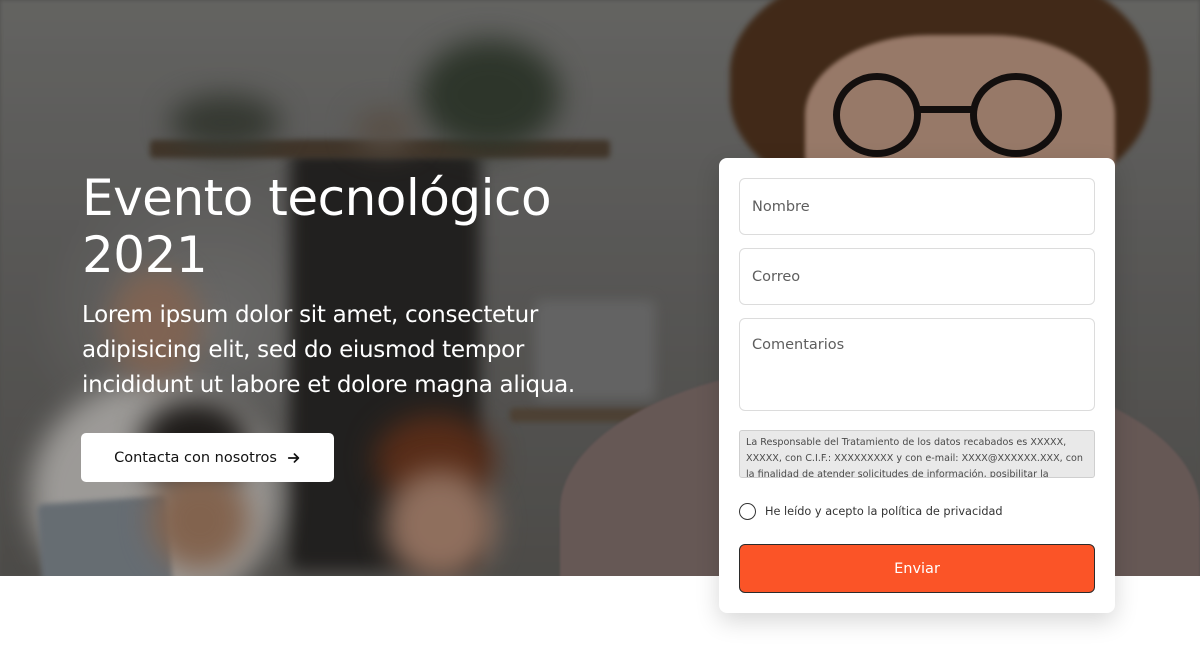 This screenshot has width=1200, height=653. Describe the element at coordinates (747, 511) in the screenshot. I see `privacy-consent-radio` at that location.